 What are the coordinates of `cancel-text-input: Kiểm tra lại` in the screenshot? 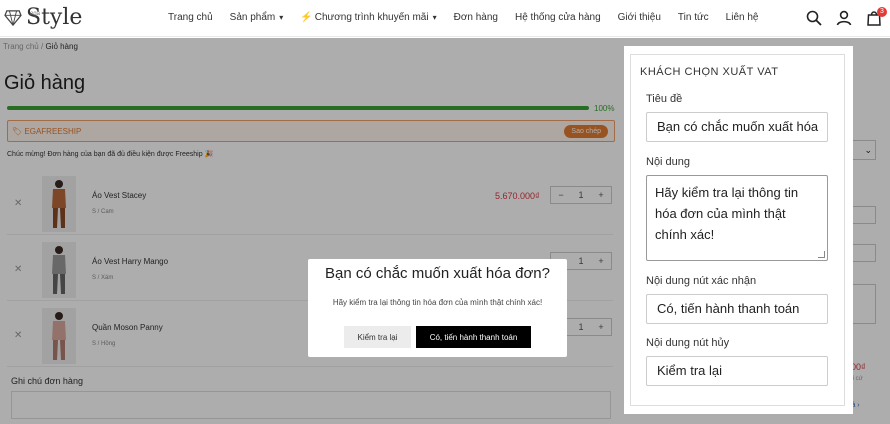 It's located at (737, 371).